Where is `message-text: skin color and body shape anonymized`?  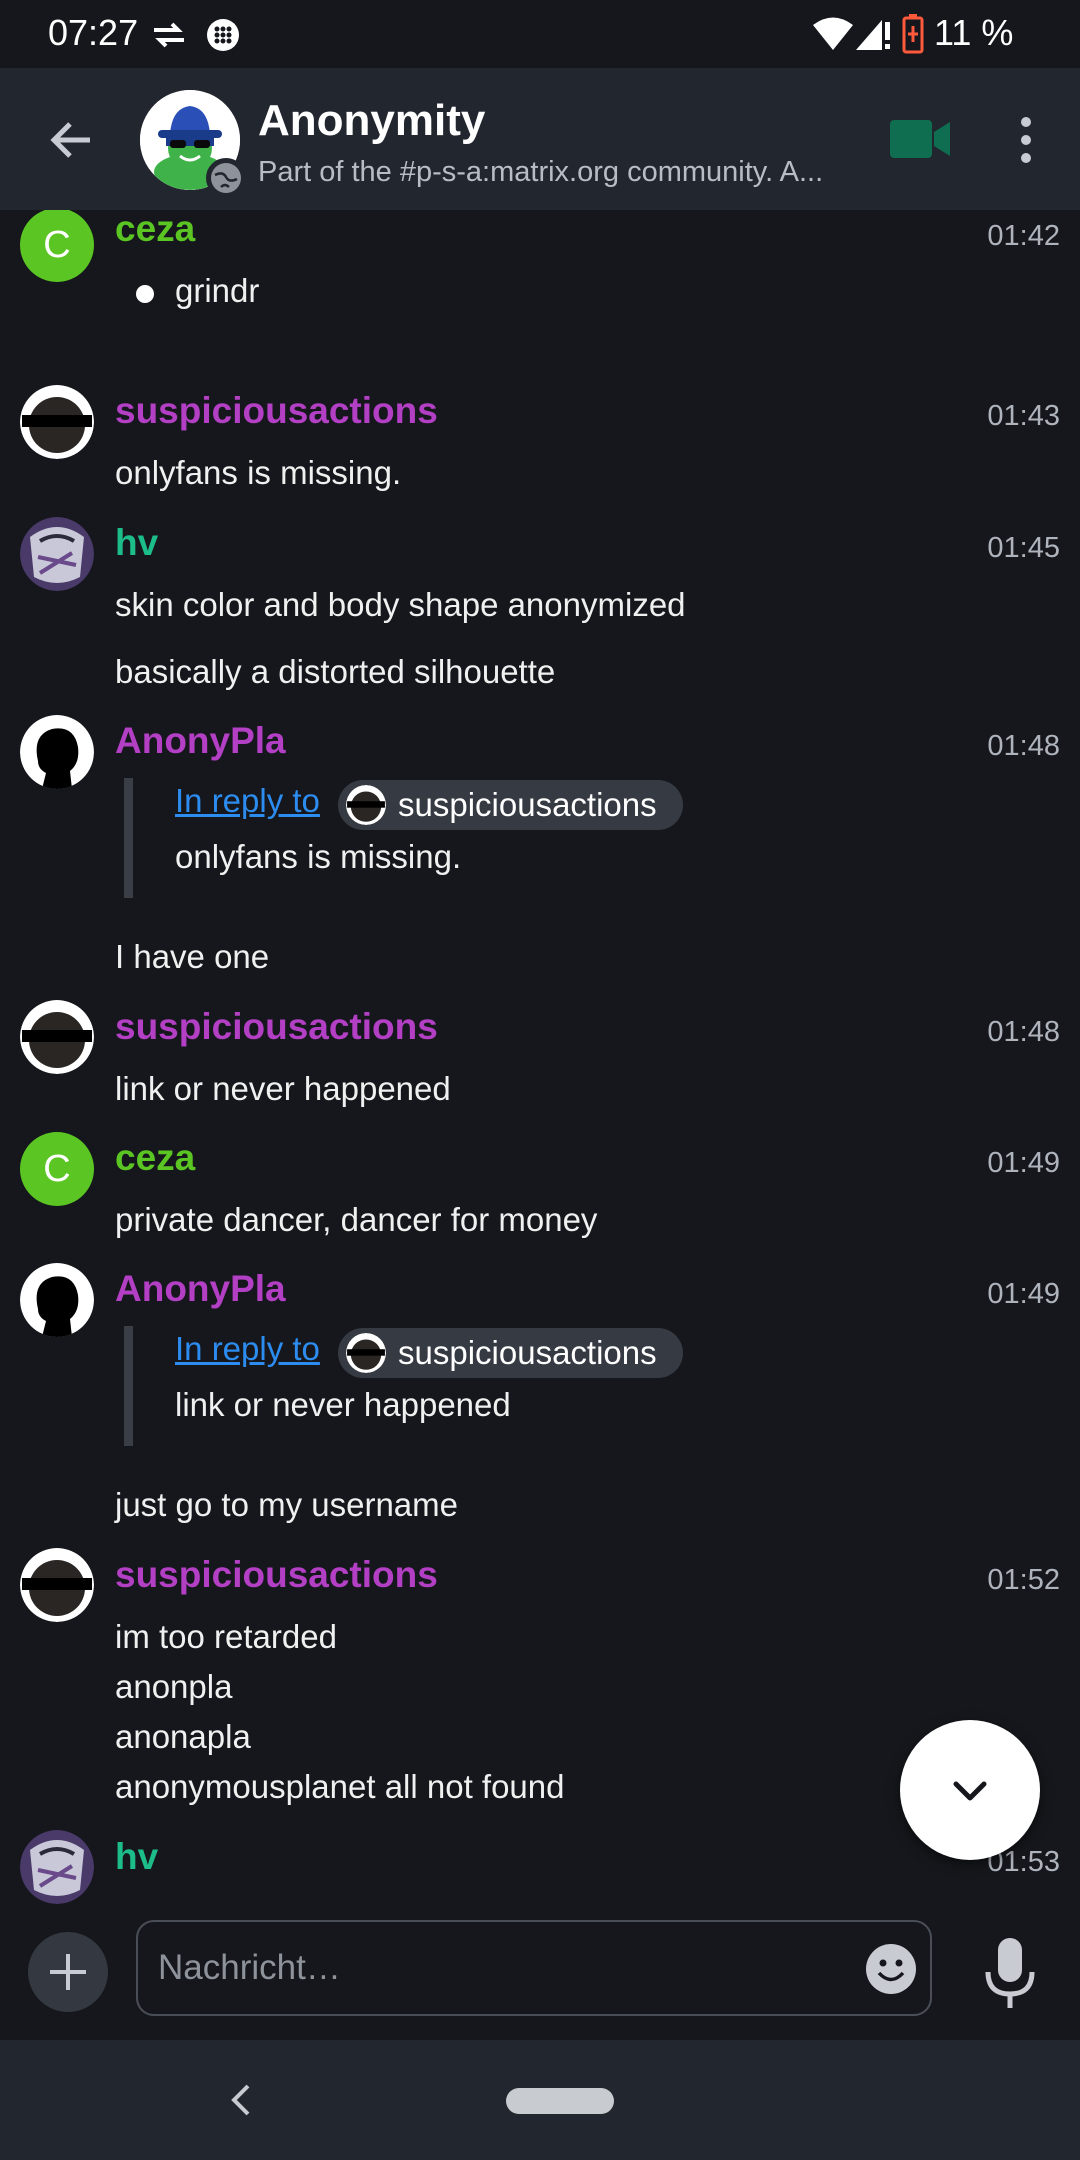
message-text: skin color and body shape anonymized is located at coordinates (400, 604).